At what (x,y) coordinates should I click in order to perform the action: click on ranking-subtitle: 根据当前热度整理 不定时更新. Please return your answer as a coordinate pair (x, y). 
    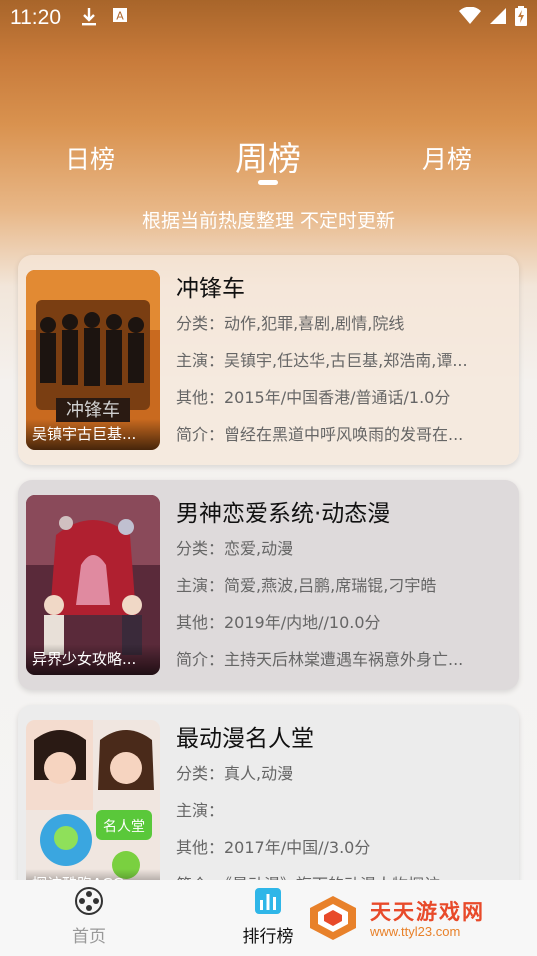
    Looking at the image, I should click on (268, 221).